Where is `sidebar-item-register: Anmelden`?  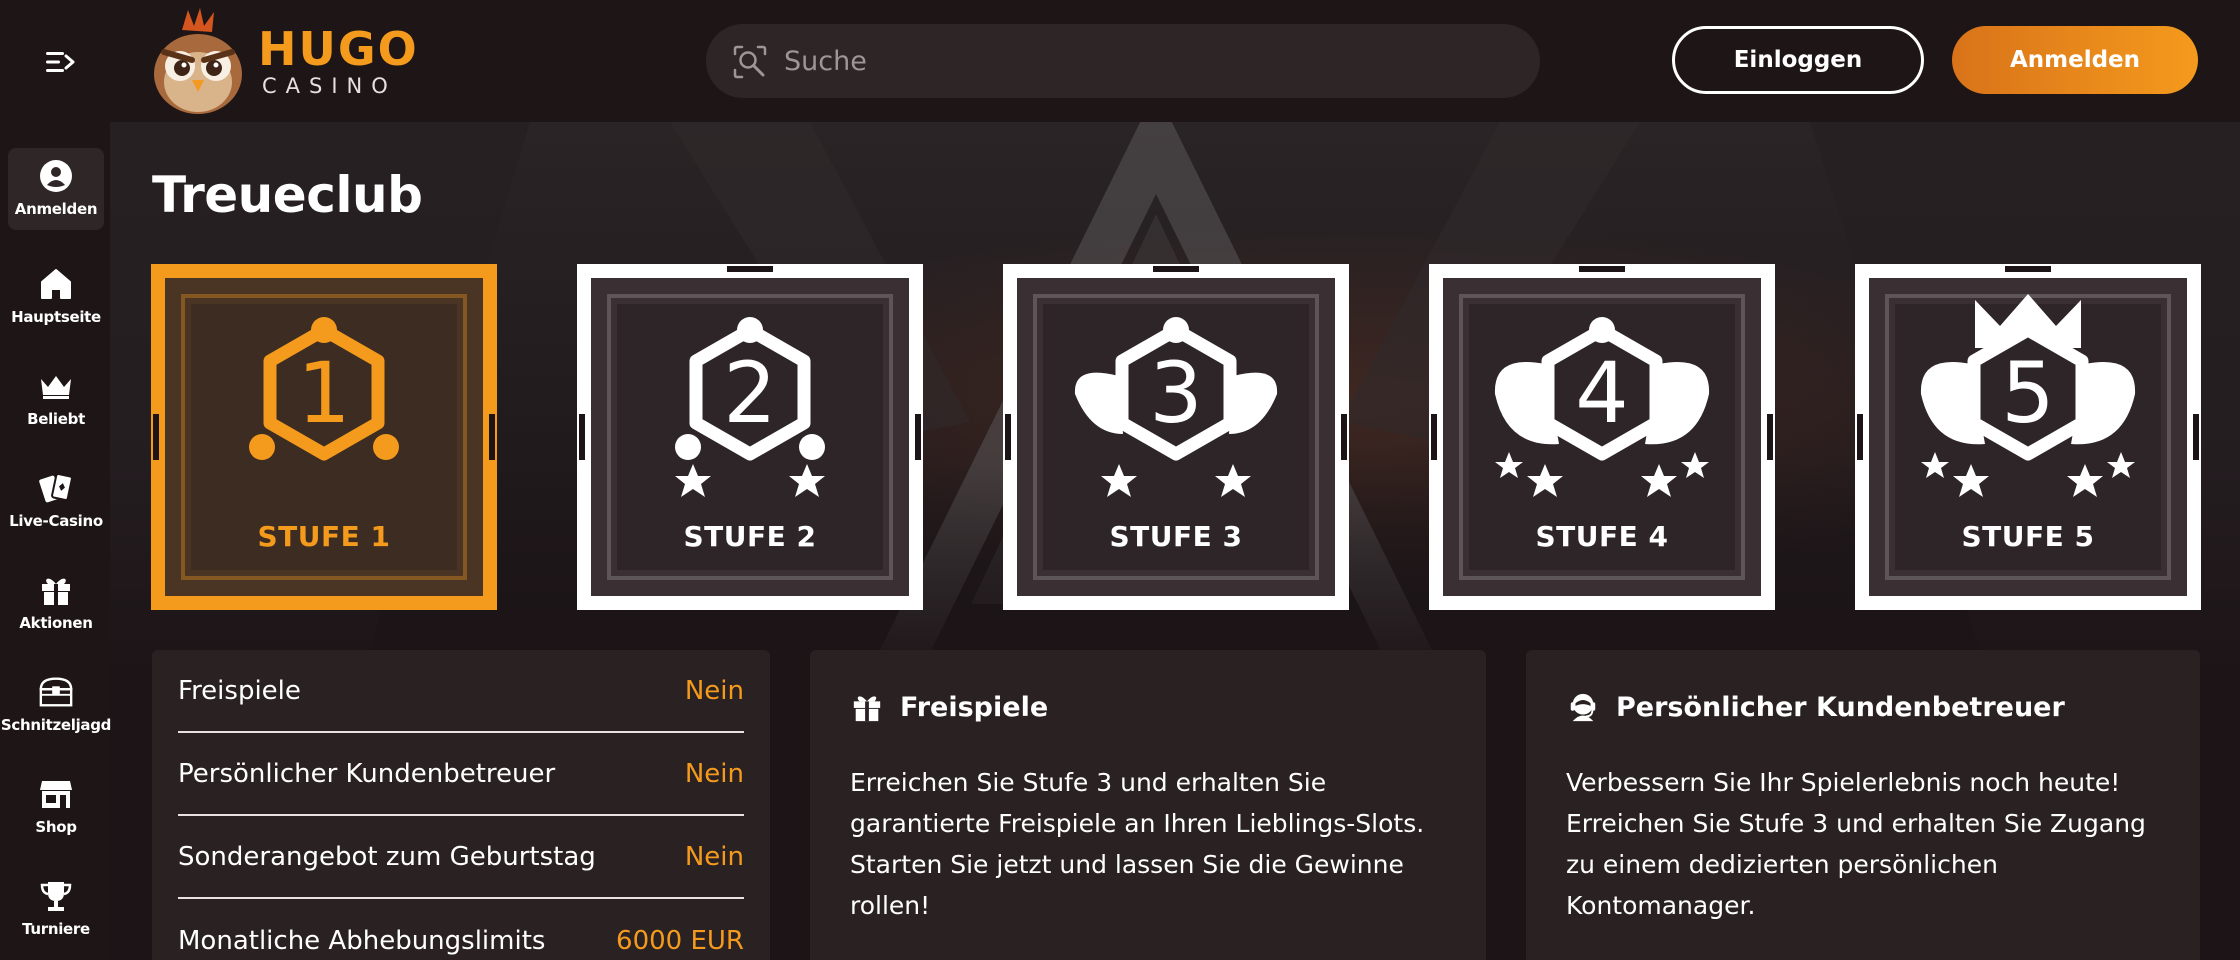 sidebar-item-register: Anmelden is located at coordinates (56, 189).